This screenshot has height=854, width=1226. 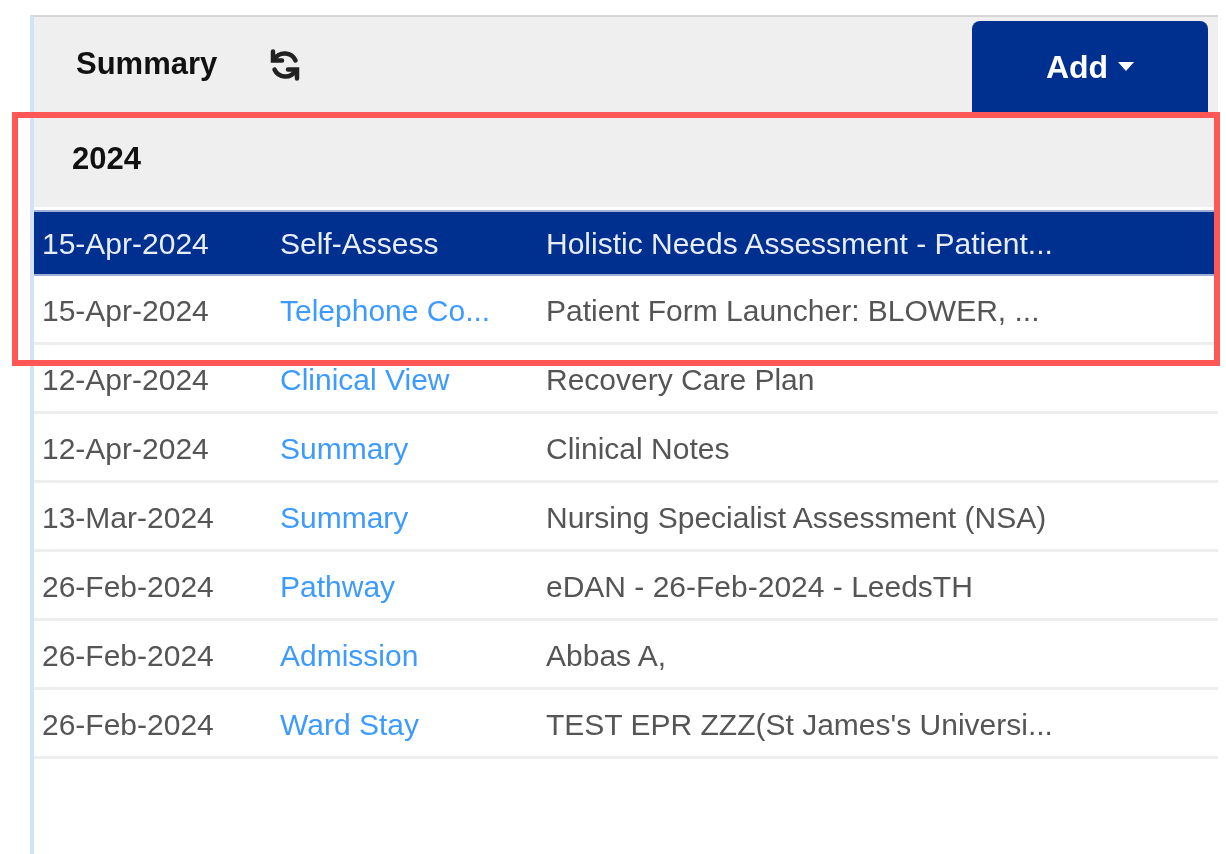 What do you see at coordinates (638, 449) in the screenshot?
I see `description-cell-text: Clinical Notes` at bounding box center [638, 449].